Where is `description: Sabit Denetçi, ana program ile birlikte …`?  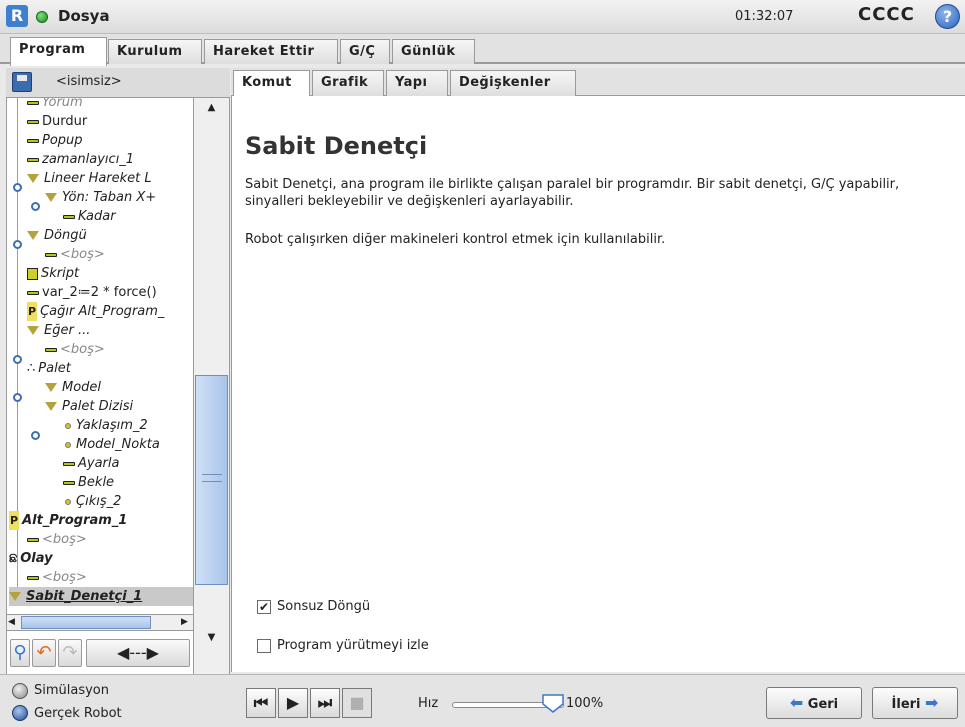
description: Sabit Denetçi, ana program ile birlikte … is located at coordinates (572, 193).